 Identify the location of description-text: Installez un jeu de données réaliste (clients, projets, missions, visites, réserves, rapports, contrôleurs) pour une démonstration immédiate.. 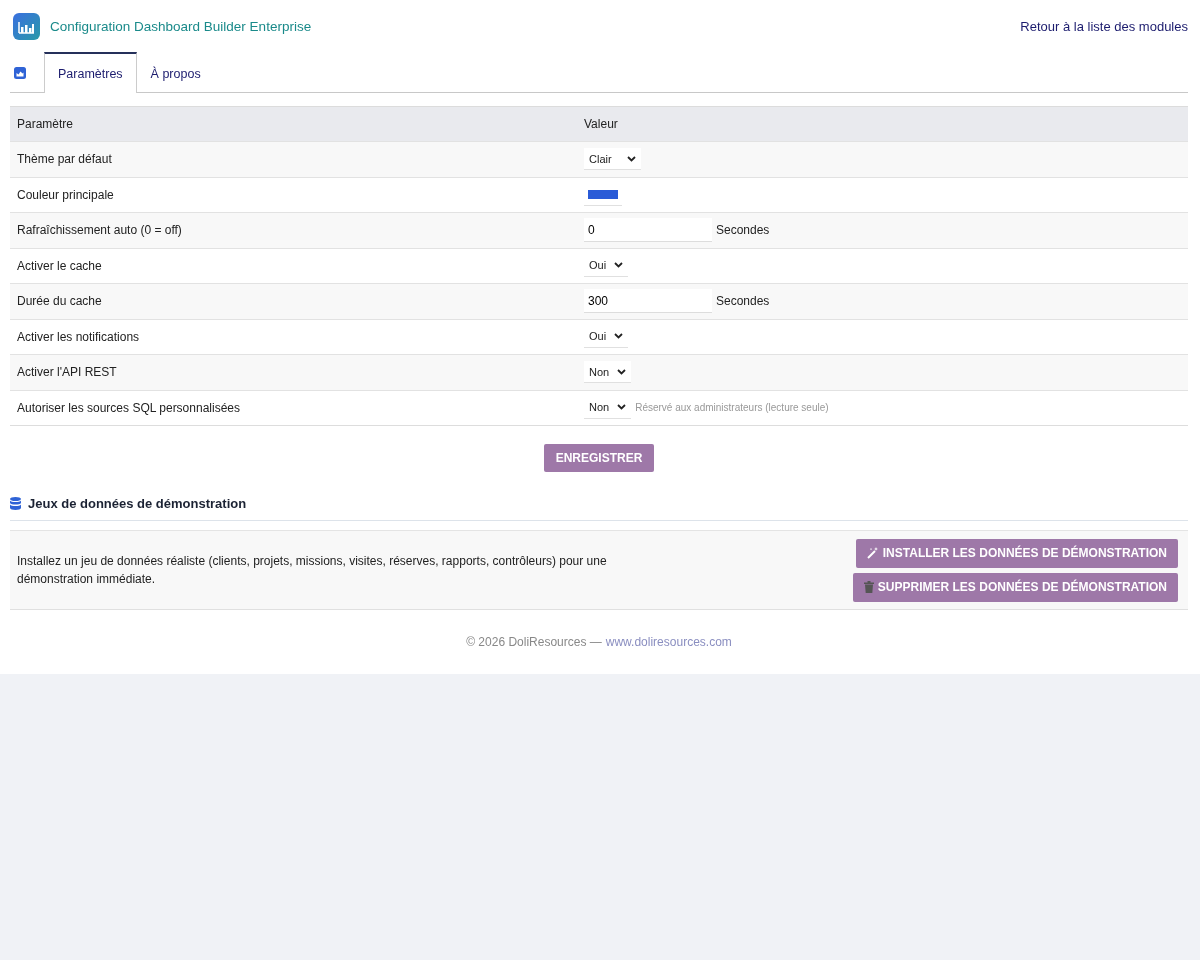
(312, 570).